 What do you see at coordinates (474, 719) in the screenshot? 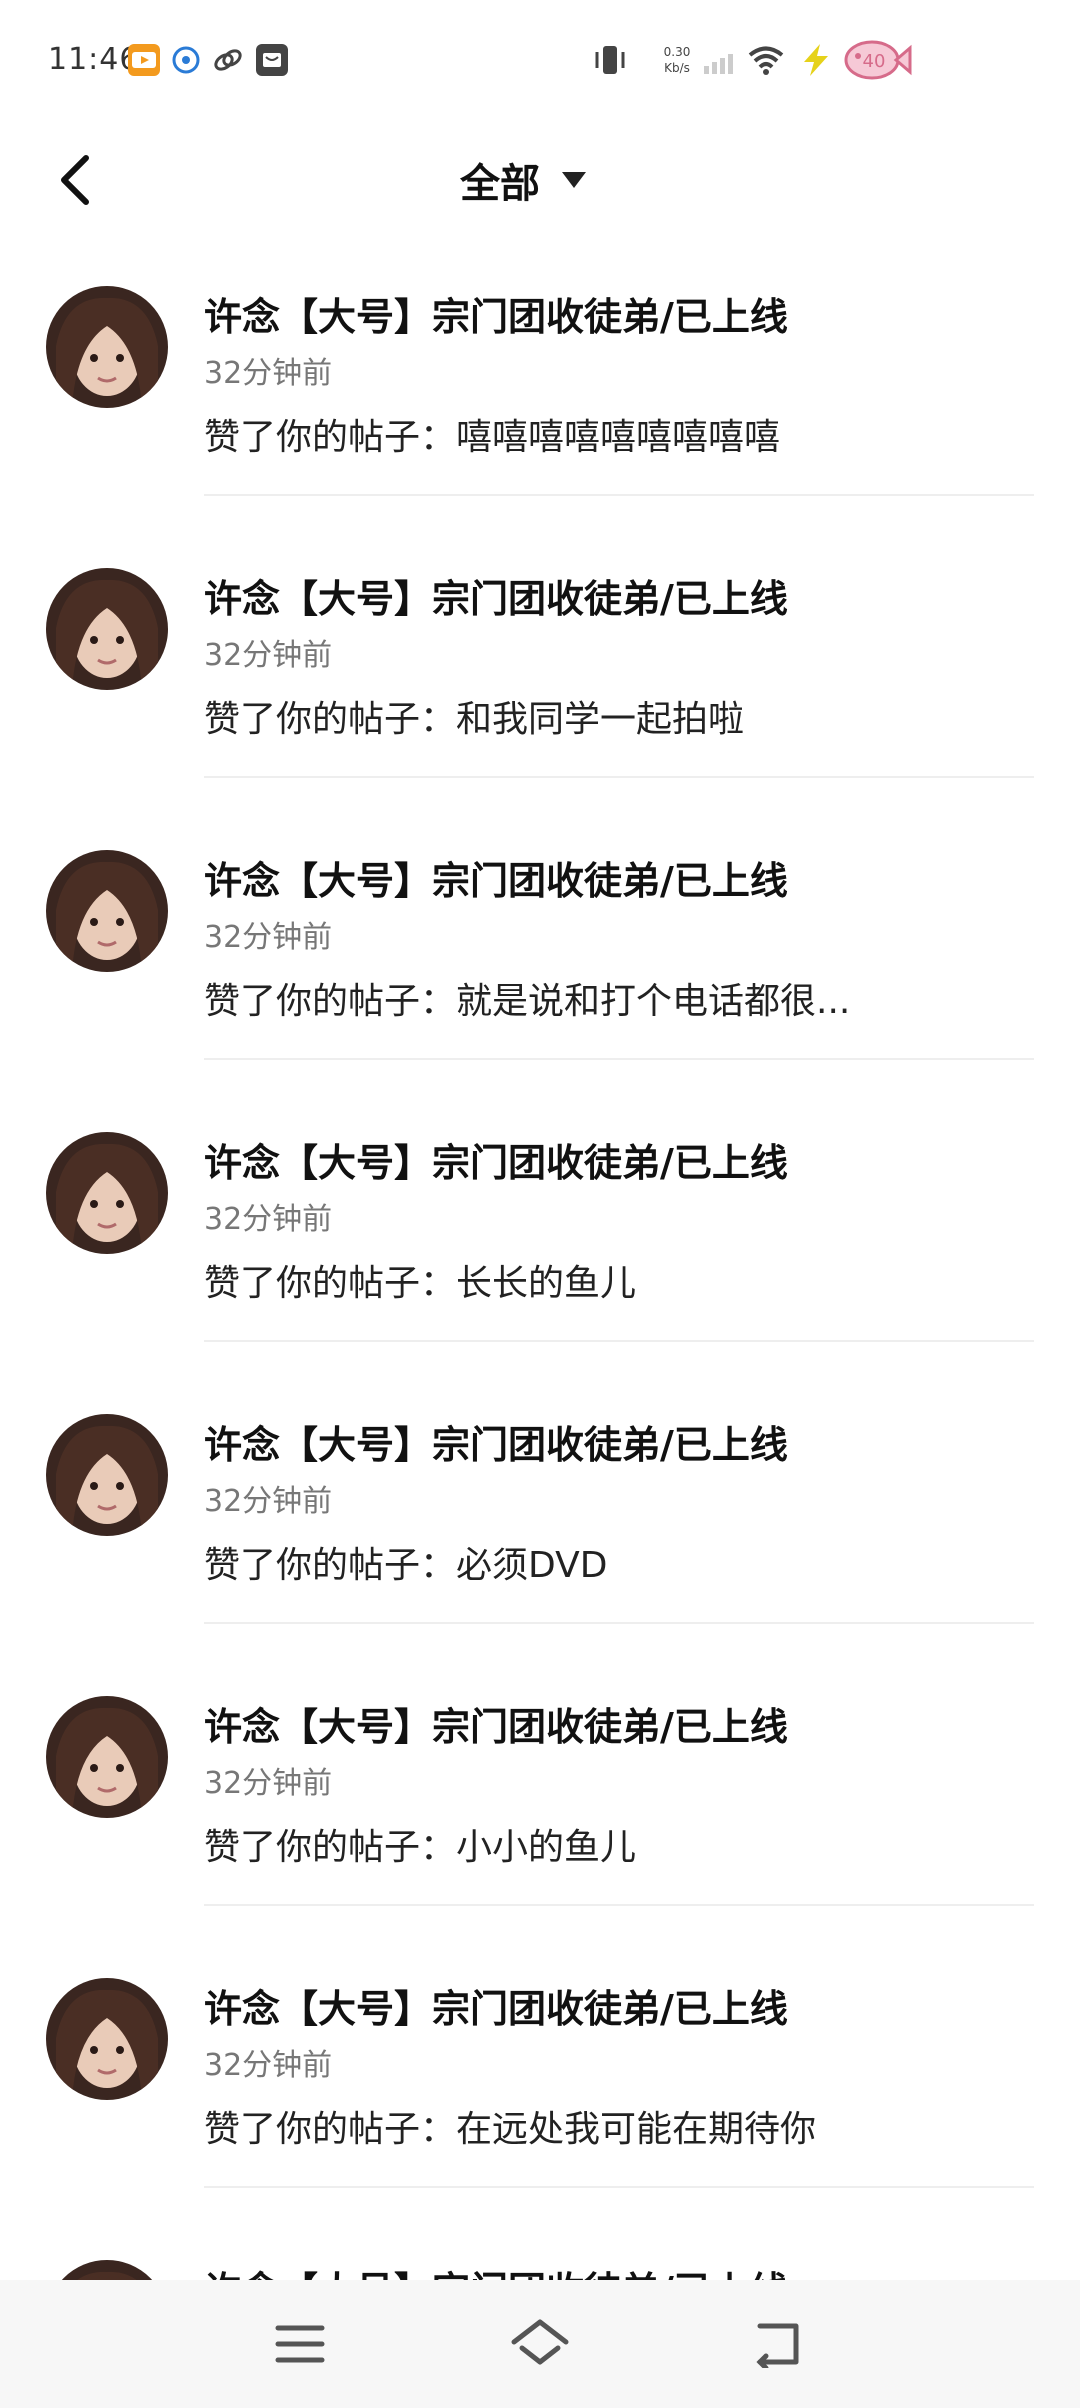
I see `item-action-text: 赞了你的帖子：和我同学一起拍啦` at bounding box center [474, 719].